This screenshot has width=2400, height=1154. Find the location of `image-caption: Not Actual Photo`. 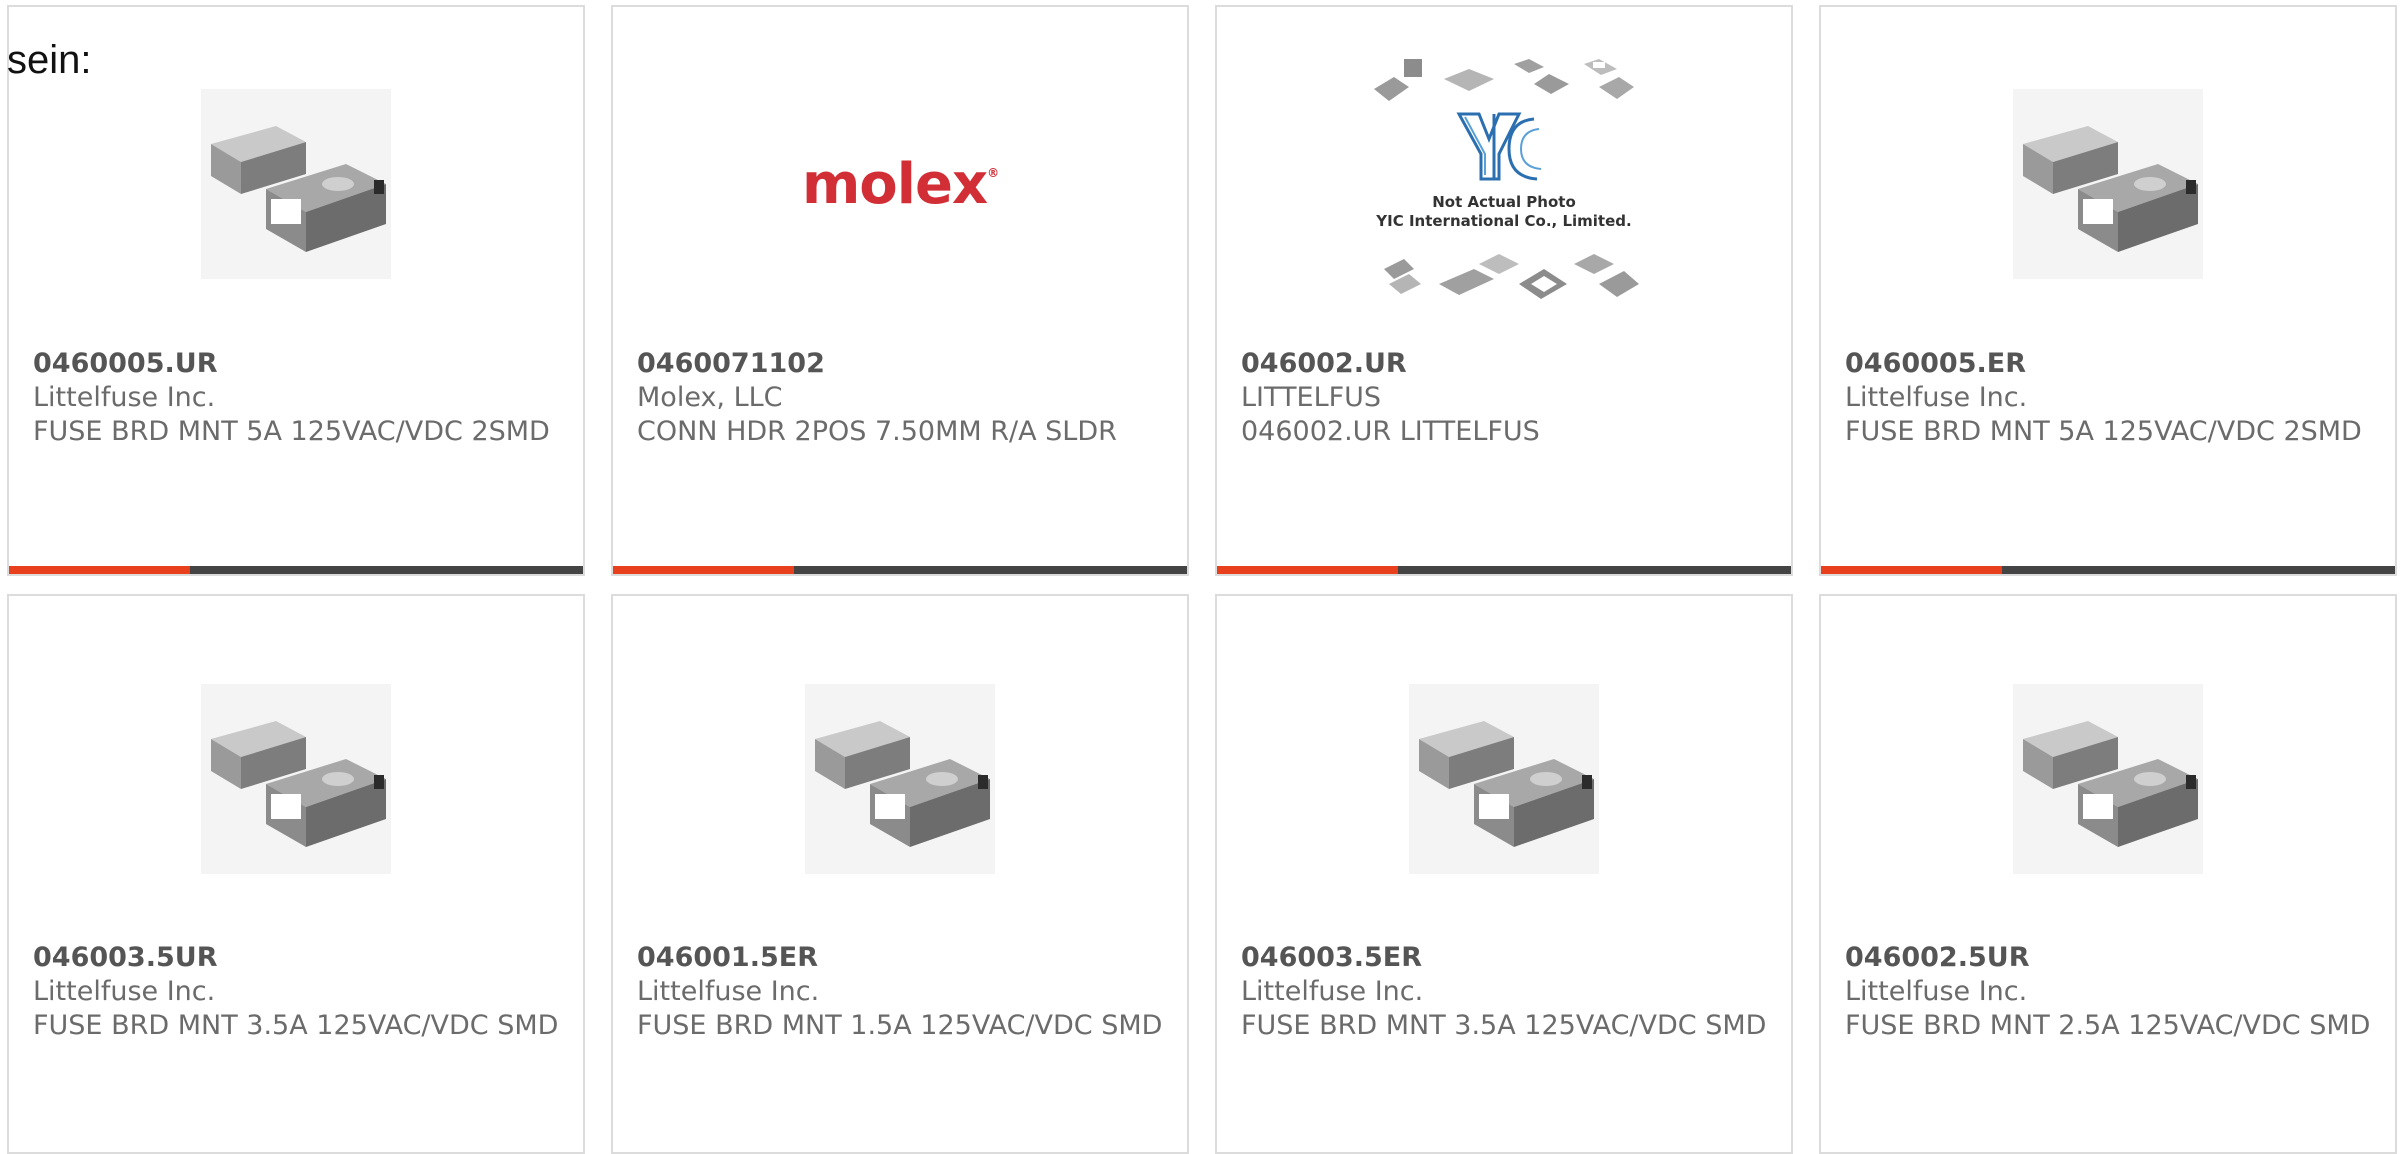

image-caption: Not Actual Photo is located at coordinates (1504, 202).